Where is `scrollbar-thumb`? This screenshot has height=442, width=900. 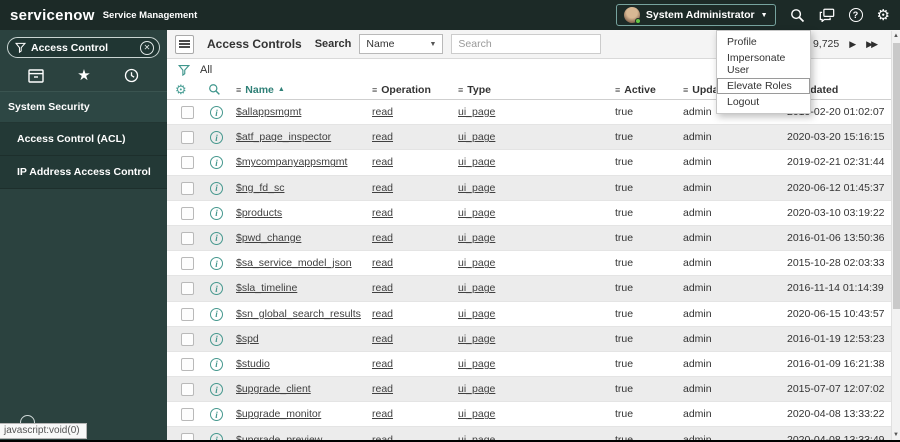
scrollbar-thumb is located at coordinates (896, 176).